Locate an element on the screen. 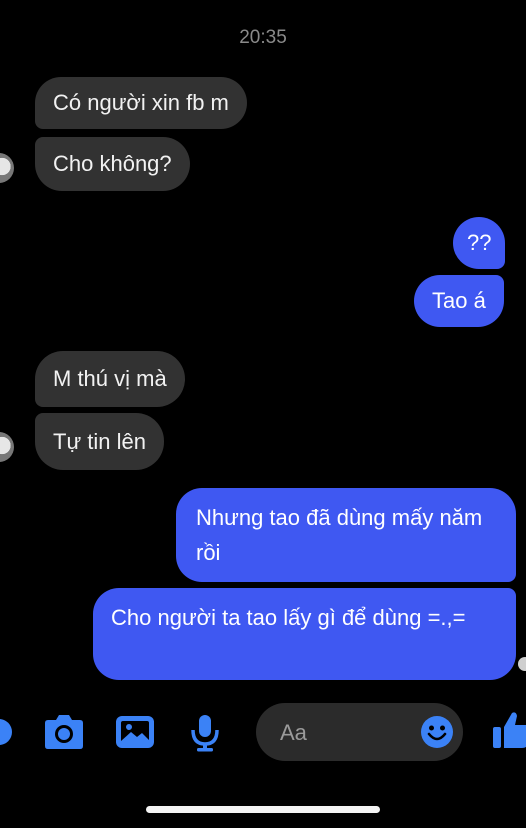  message-text: Tao á is located at coordinates (459, 300).